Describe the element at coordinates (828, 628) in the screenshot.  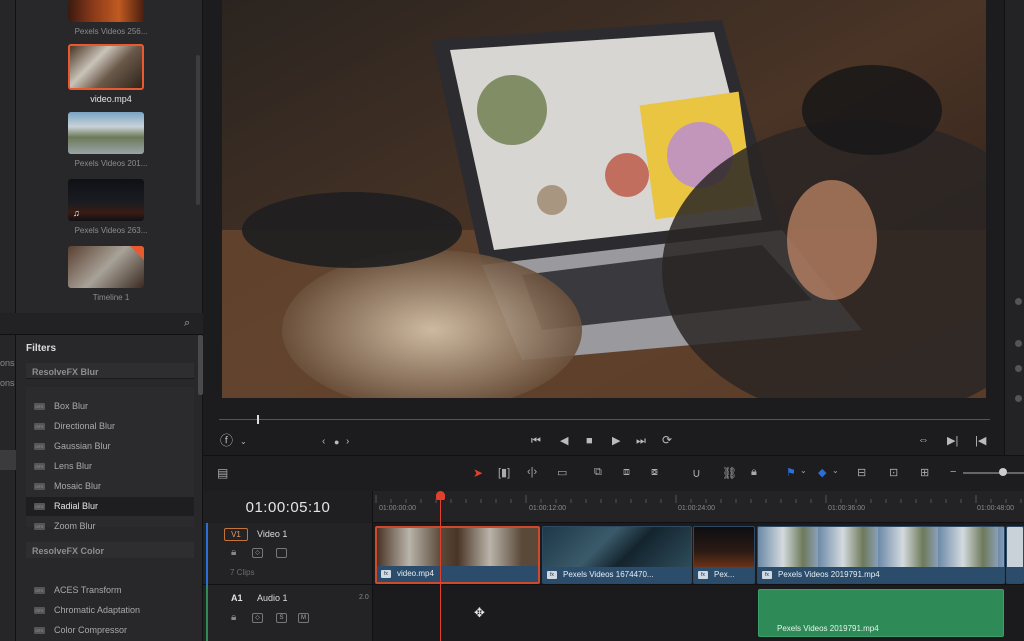
I see `audio-clip-label: Pexels Videos 2019791.mp4` at that location.